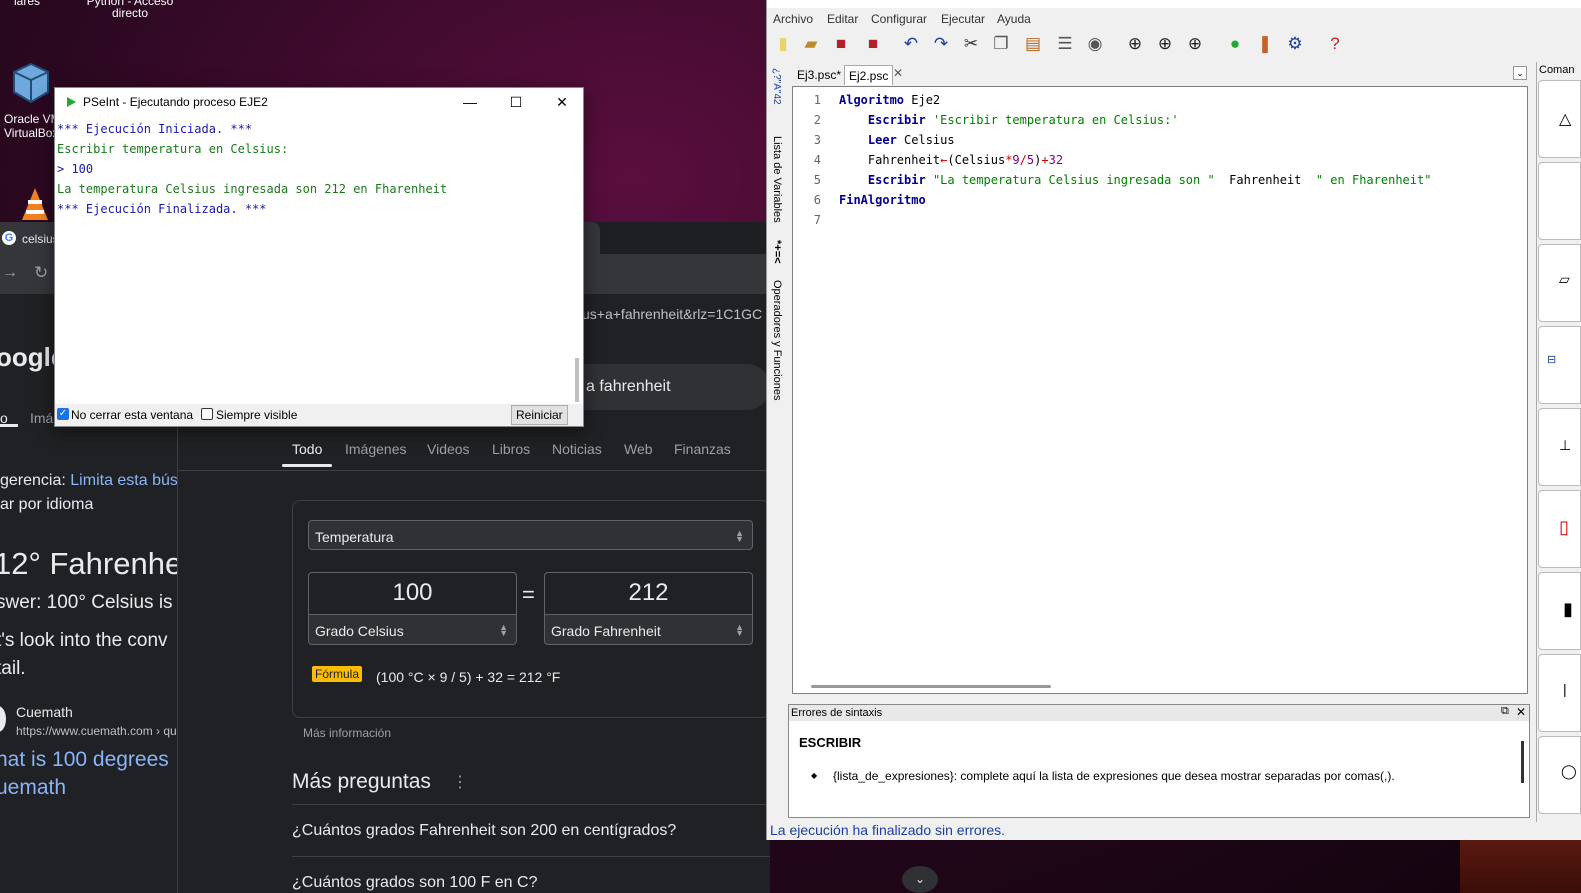 This screenshot has height=893, width=1581. What do you see at coordinates (1559, 775) in the screenshot?
I see `command-button-function: ◯` at bounding box center [1559, 775].